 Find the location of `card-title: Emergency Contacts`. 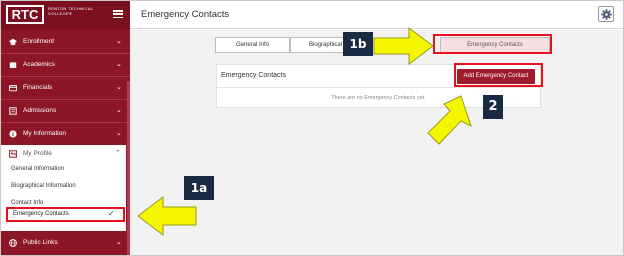

card-title: Emergency Contacts is located at coordinates (253, 75).